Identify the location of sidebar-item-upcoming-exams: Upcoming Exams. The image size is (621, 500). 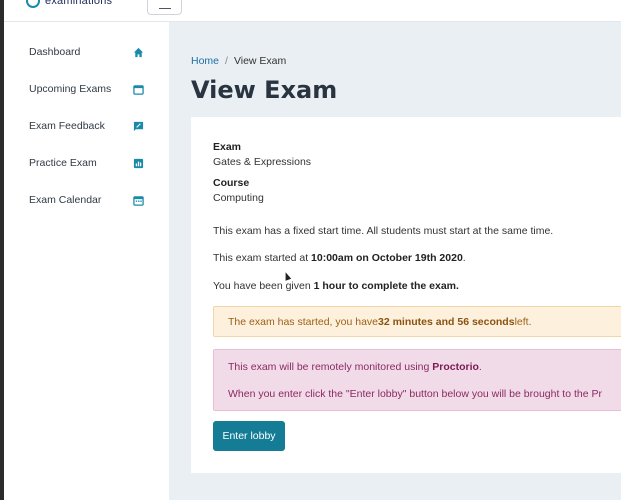
(86, 89).